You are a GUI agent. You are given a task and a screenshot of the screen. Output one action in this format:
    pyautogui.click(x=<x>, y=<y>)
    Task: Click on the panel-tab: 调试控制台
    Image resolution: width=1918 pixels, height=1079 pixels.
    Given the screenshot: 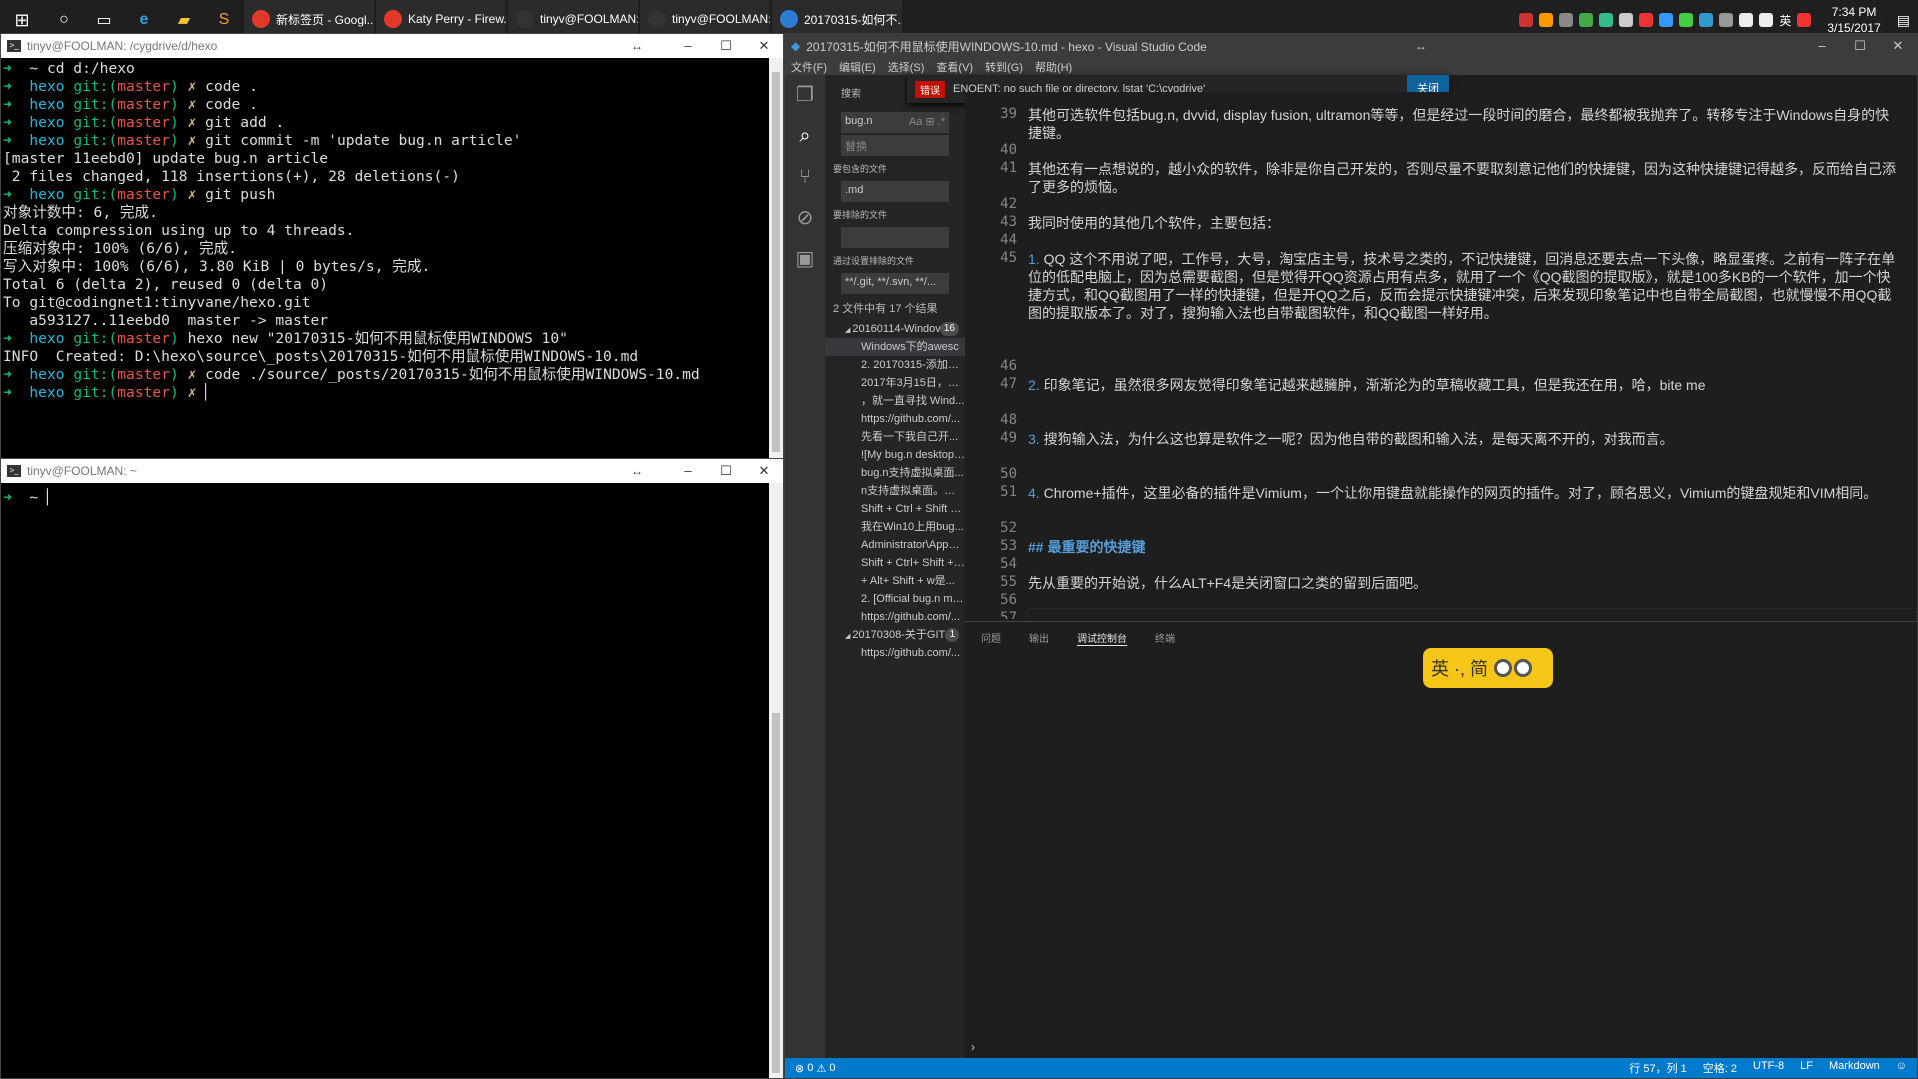 What is the action you would take?
    pyautogui.click(x=1102, y=638)
    